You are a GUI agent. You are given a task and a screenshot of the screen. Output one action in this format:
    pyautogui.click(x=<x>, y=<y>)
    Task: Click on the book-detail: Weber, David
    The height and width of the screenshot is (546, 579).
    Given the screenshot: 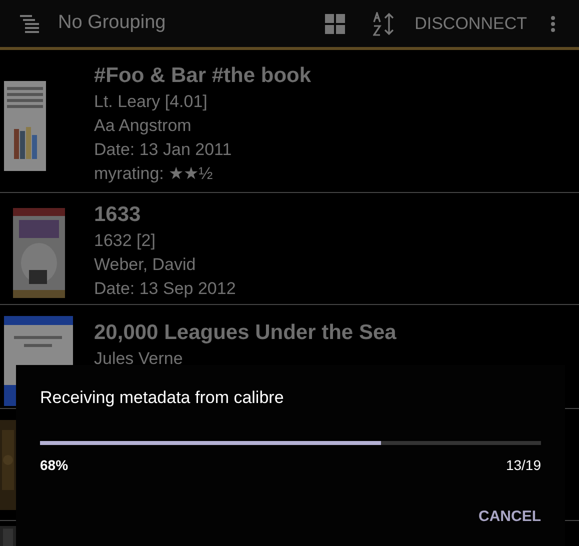 What is the action you would take?
    pyautogui.click(x=145, y=265)
    